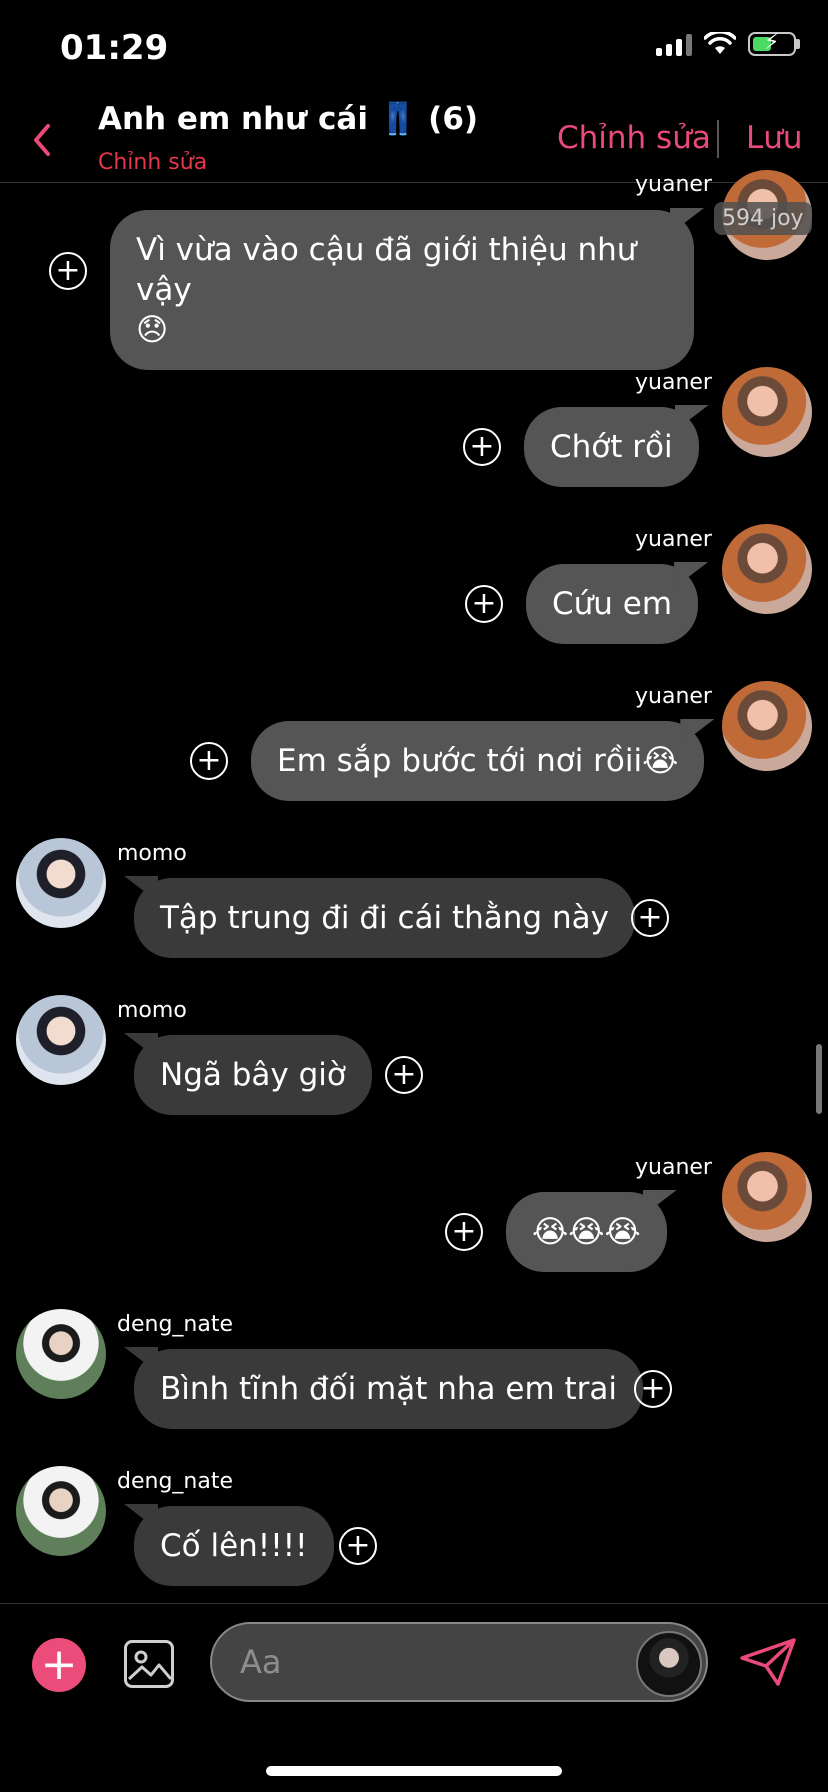 This screenshot has width=828, height=1792. What do you see at coordinates (389, 1389) in the screenshot?
I see `message-bubble: Bình tĩnh đối mặt nha em trai` at bounding box center [389, 1389].